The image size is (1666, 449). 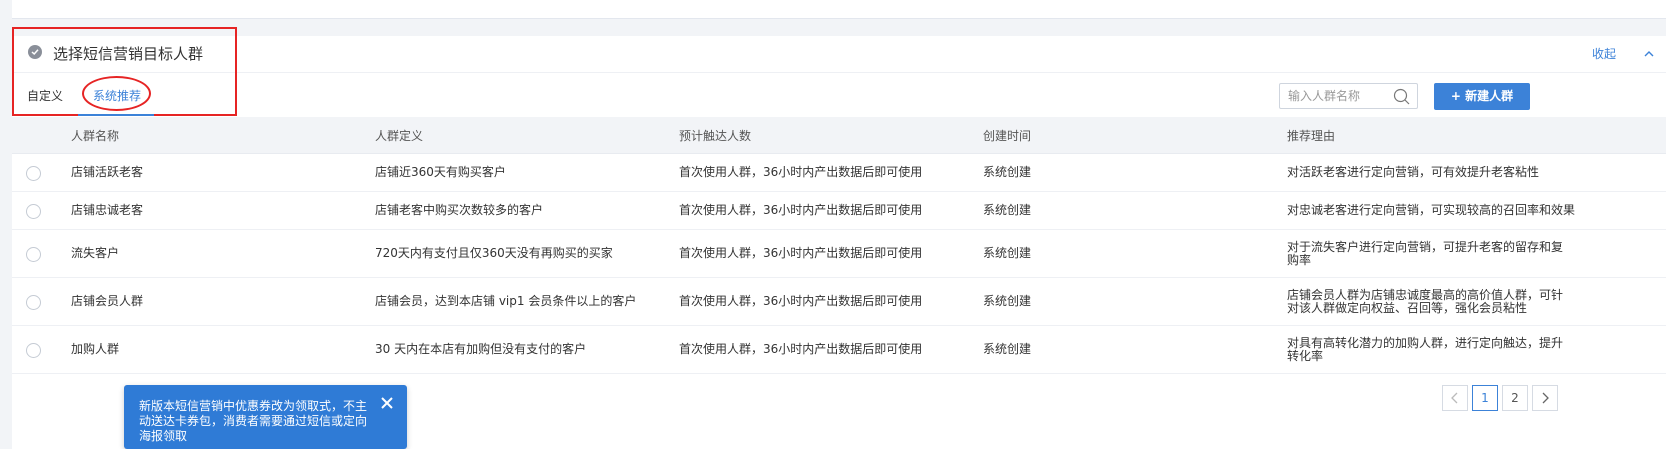 I want to click on page-1-button: 1, so click(x=1485, y=398).